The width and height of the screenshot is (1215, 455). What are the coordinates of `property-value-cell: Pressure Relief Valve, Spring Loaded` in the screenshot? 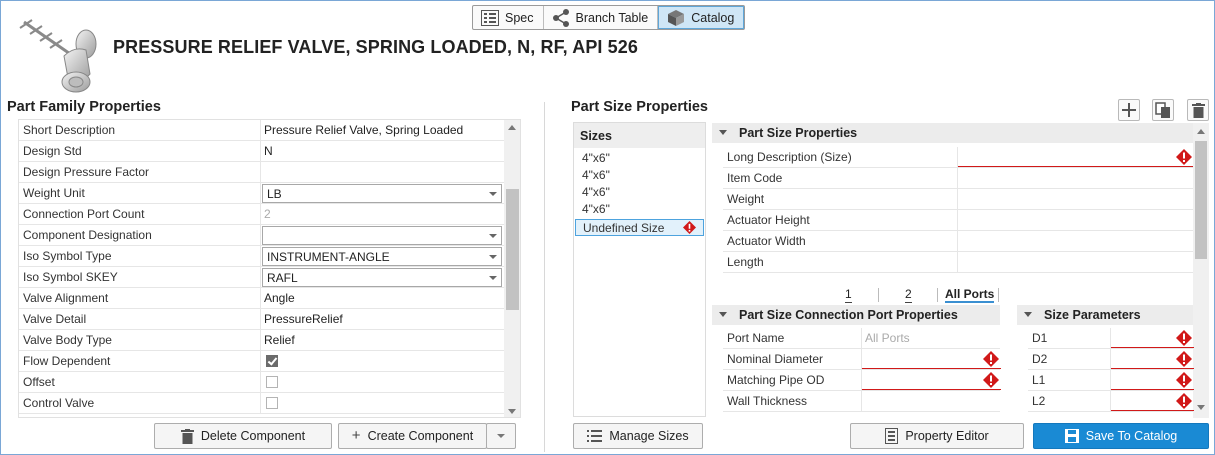 It's located at (382, 130).